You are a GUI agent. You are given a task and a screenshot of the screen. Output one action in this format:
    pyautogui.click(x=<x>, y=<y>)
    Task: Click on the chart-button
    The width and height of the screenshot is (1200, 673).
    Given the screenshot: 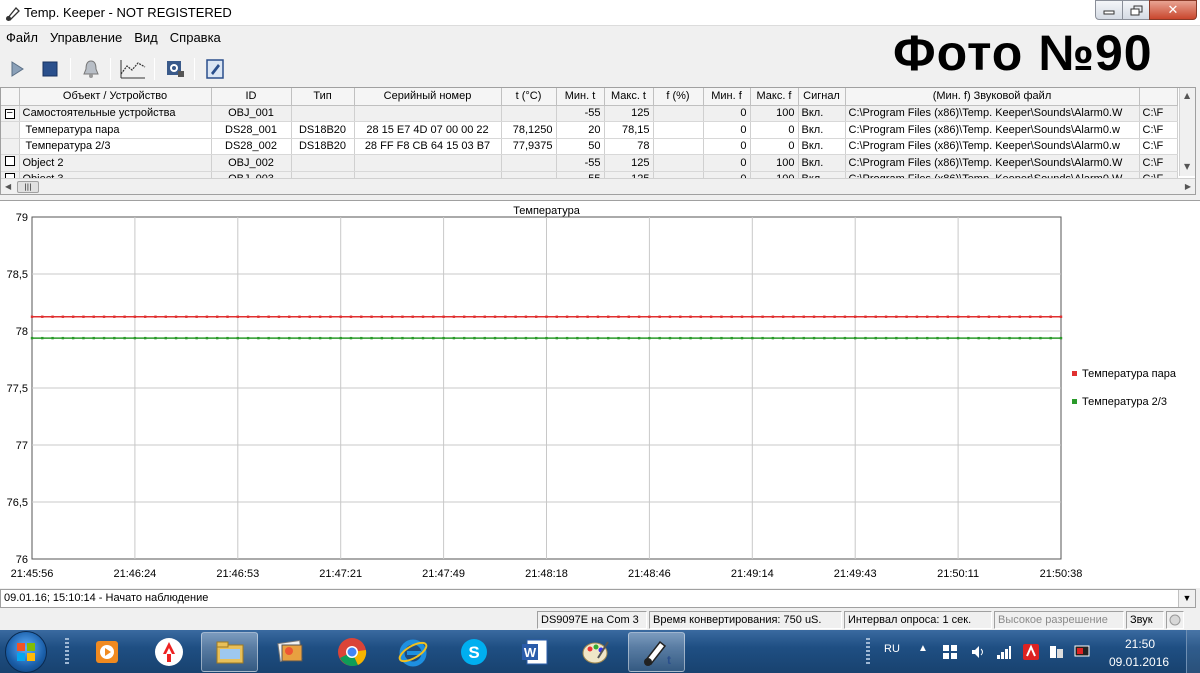 What is the action you would take?
    pyautogui.click(x=133, y=69)
    